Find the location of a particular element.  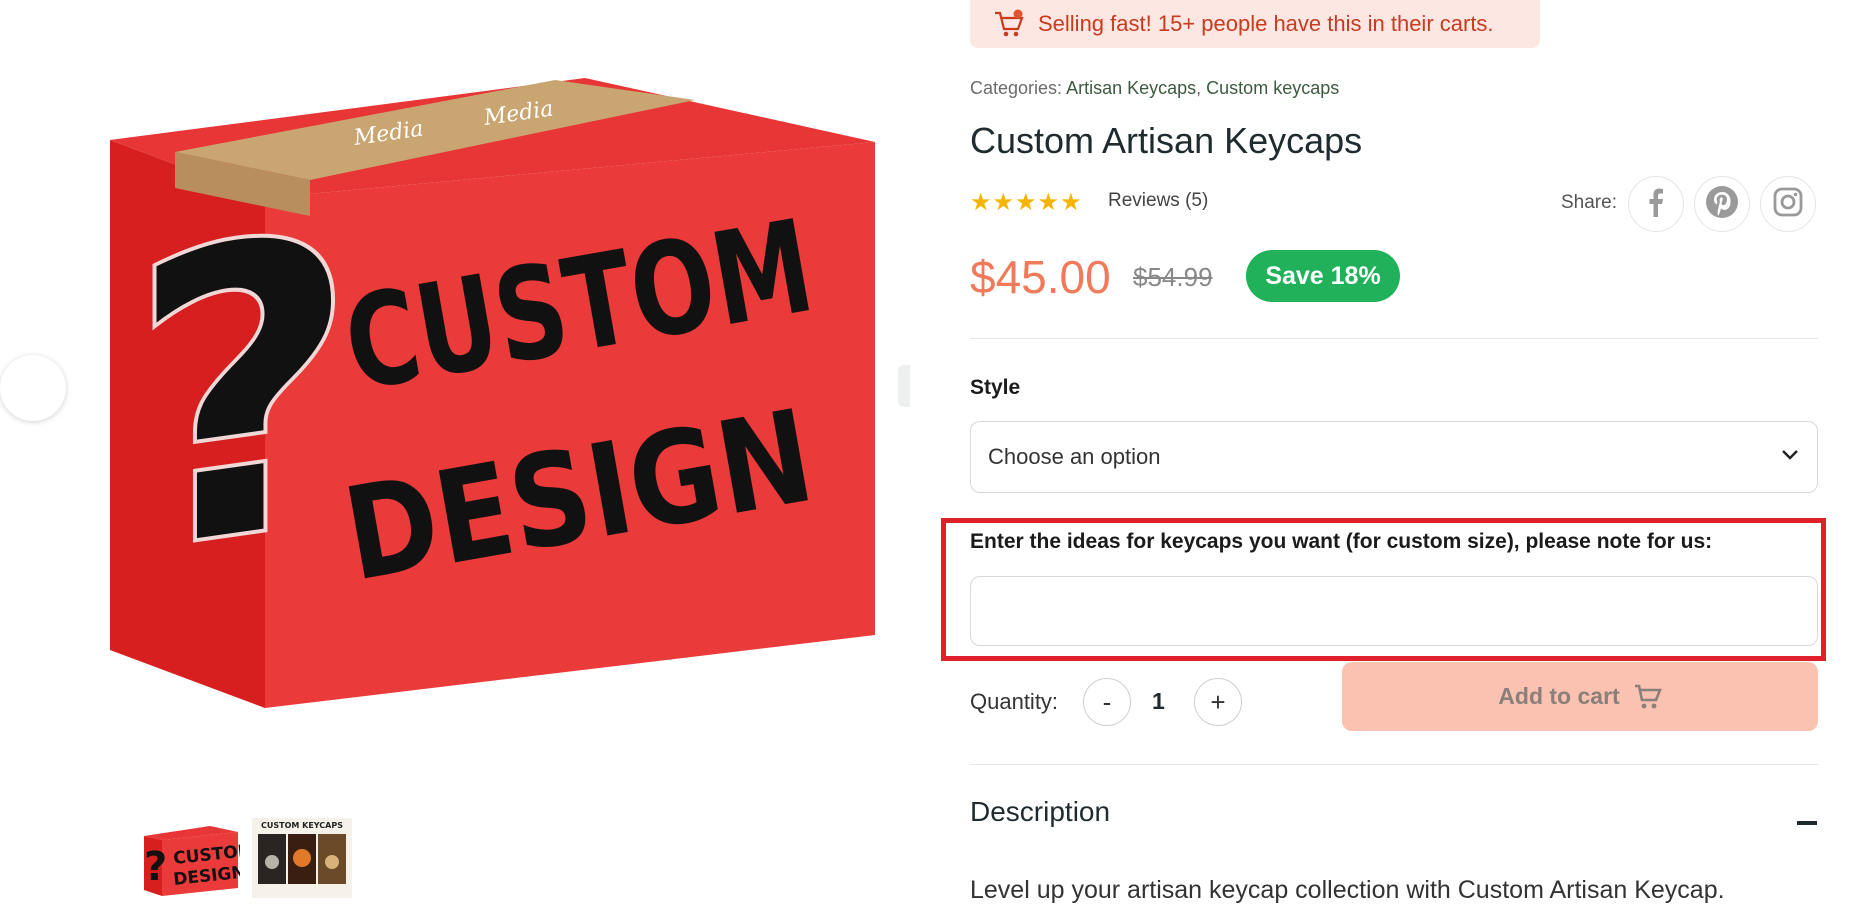

share-pinterest-button is located at coordinates (1722, 204).